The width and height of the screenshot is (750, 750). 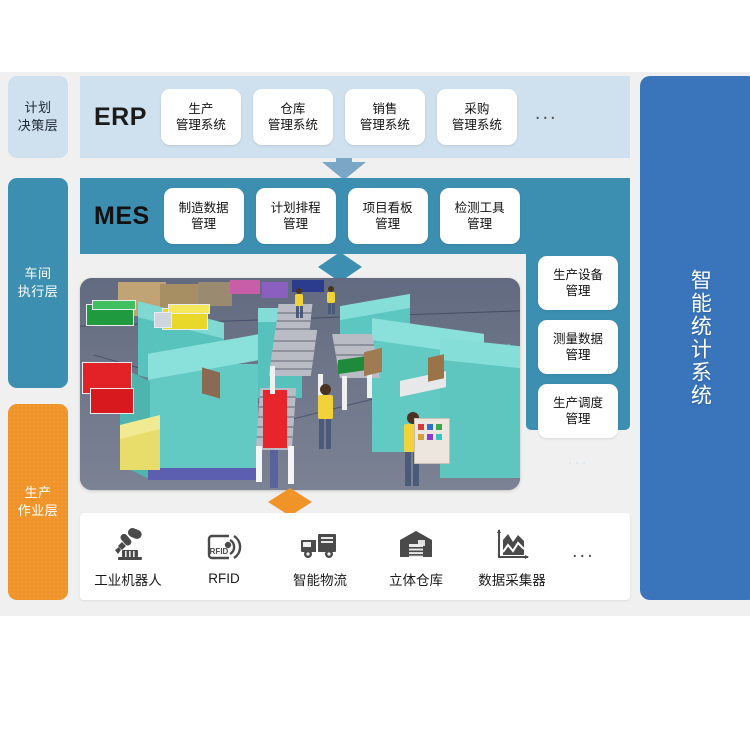 I want to click on erp-module-production-line1: 生产, so click(x=201, y=108).